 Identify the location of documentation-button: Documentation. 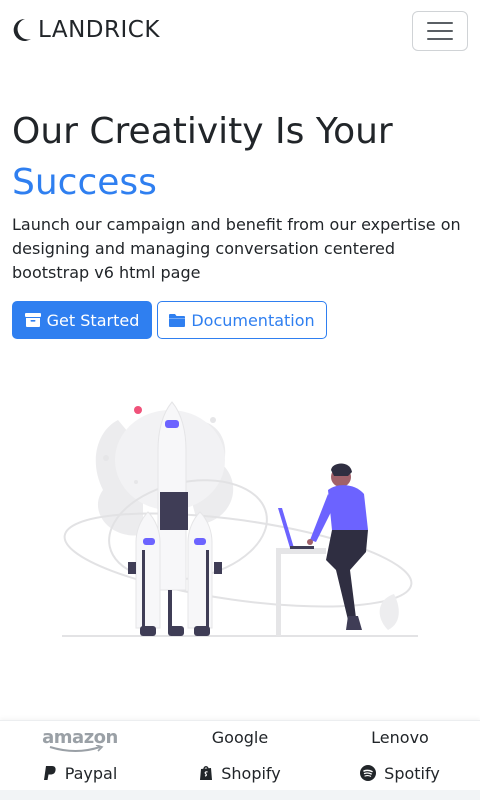
(242, 320).